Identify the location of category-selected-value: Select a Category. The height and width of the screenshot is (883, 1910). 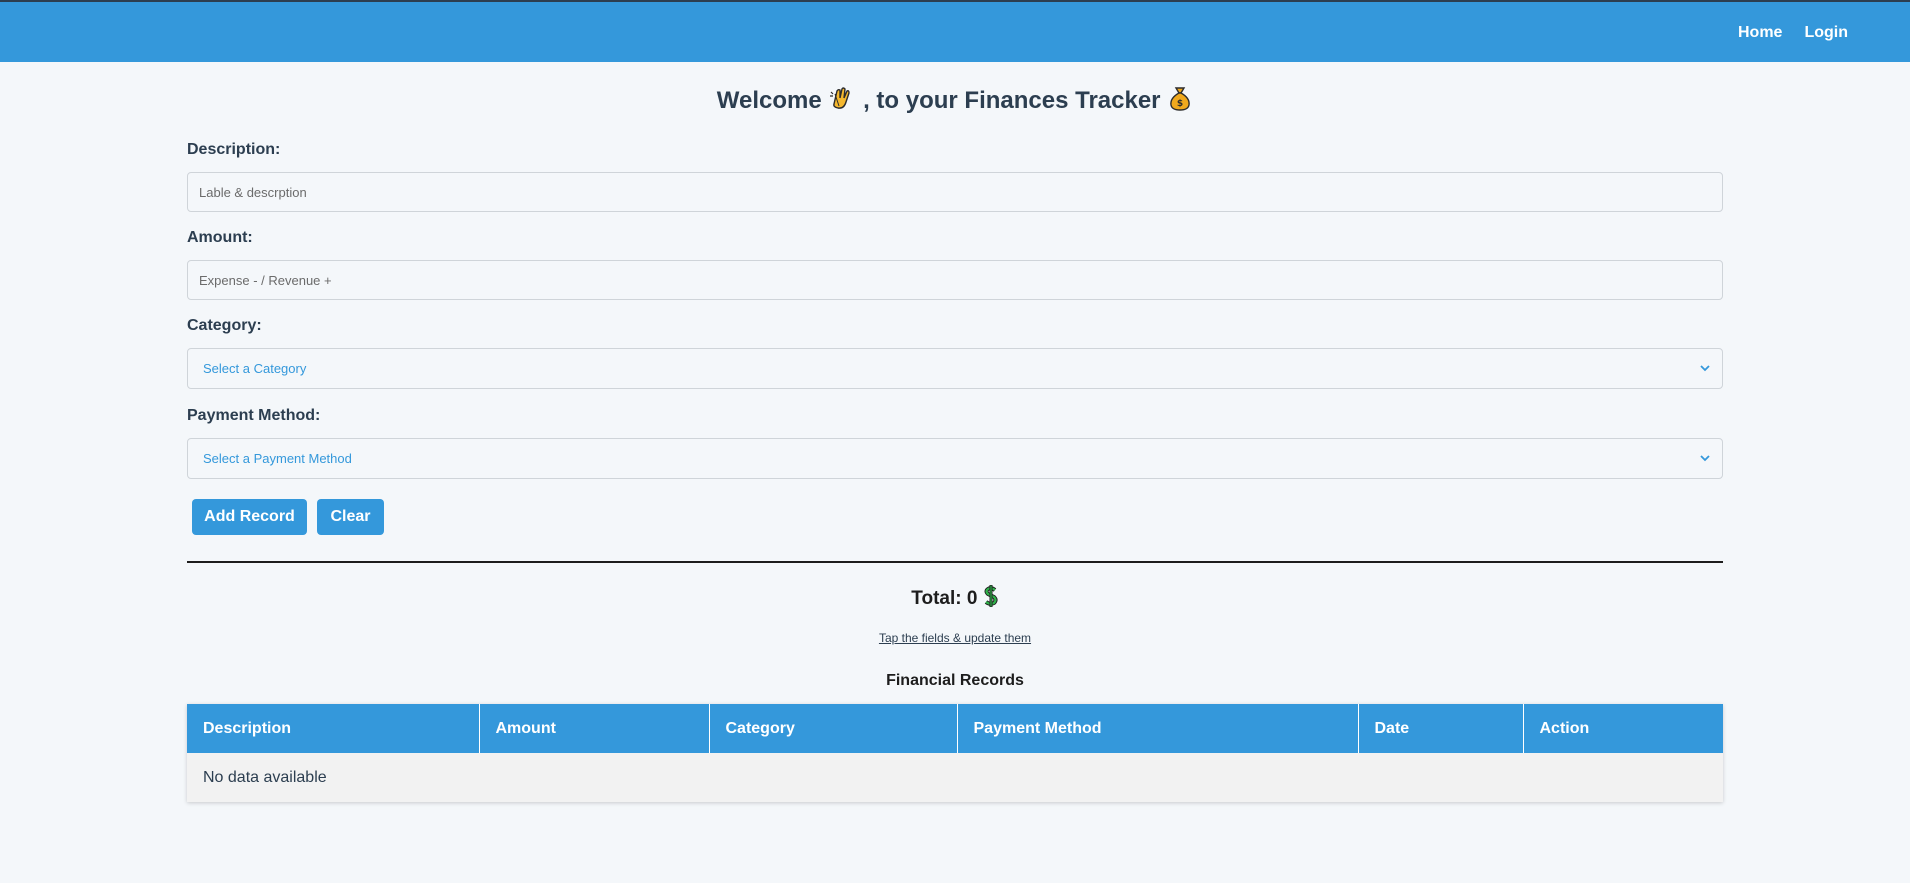
(255, 368).